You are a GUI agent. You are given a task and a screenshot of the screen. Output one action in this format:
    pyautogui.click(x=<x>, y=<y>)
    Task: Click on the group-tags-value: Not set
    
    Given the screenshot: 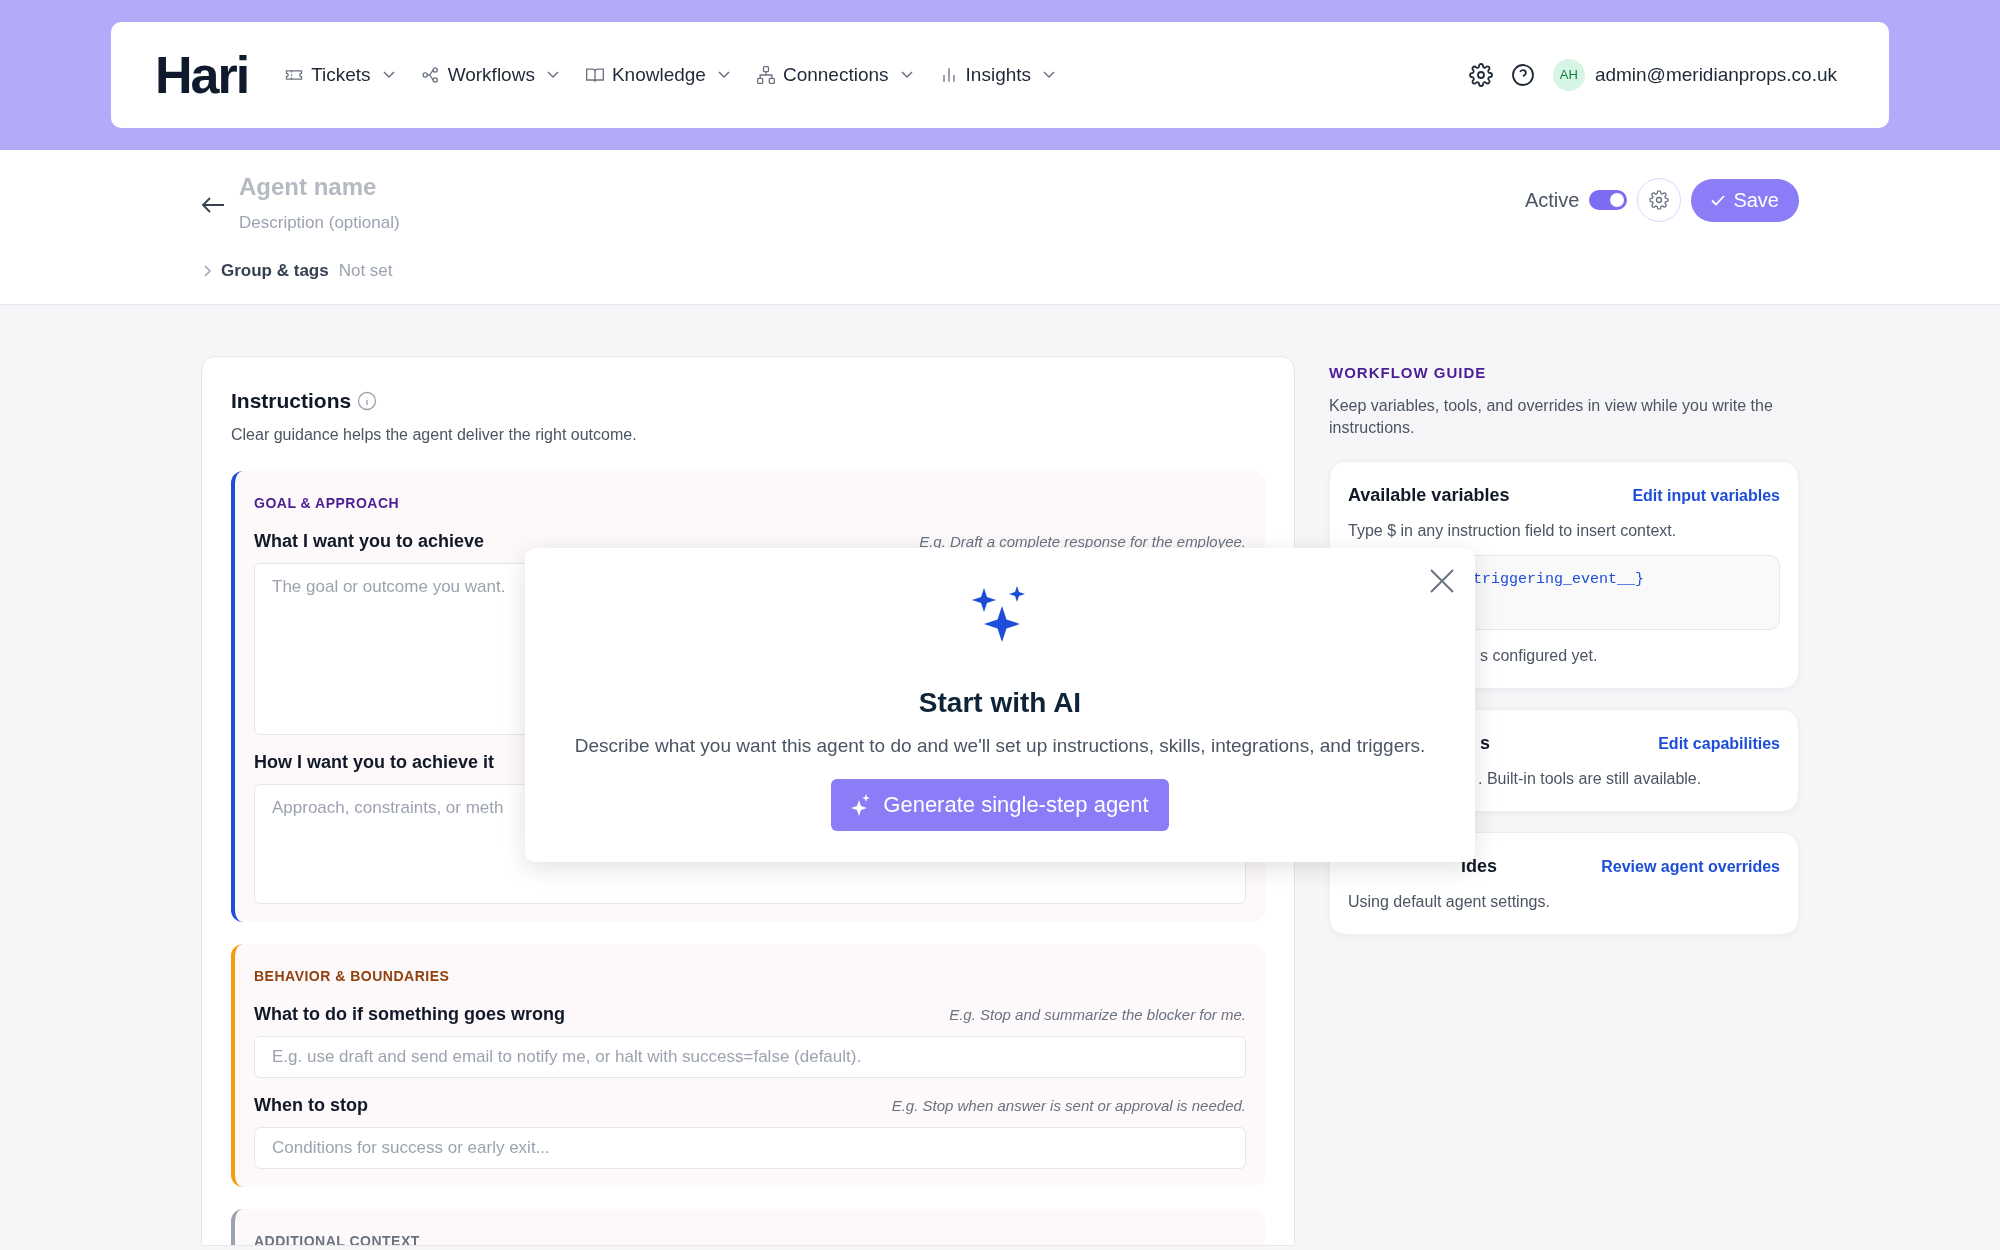 What is the action you would take?
    pyautogui.click(x=365, y=271)
    